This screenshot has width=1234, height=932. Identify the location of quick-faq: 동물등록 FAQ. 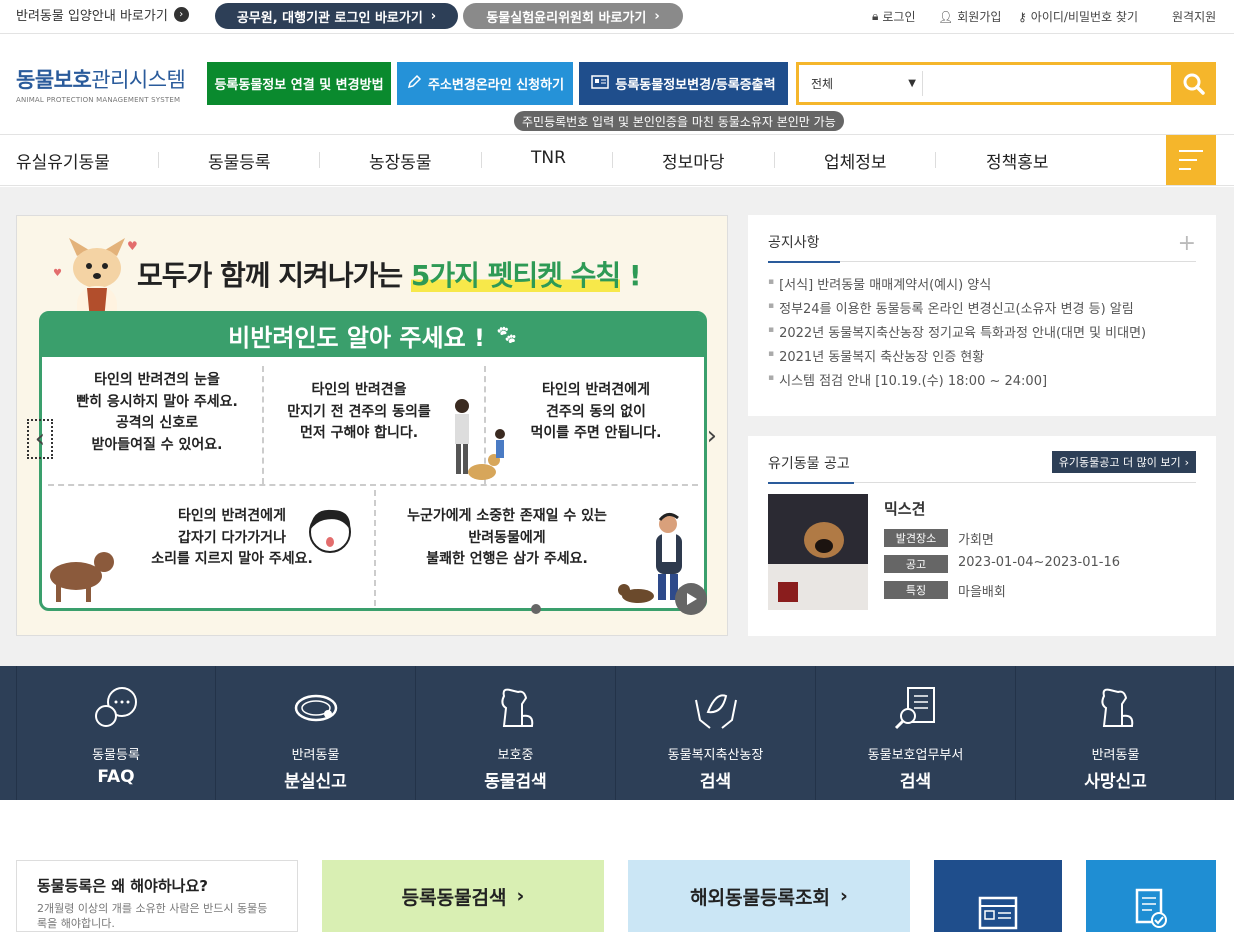
(116, 733).